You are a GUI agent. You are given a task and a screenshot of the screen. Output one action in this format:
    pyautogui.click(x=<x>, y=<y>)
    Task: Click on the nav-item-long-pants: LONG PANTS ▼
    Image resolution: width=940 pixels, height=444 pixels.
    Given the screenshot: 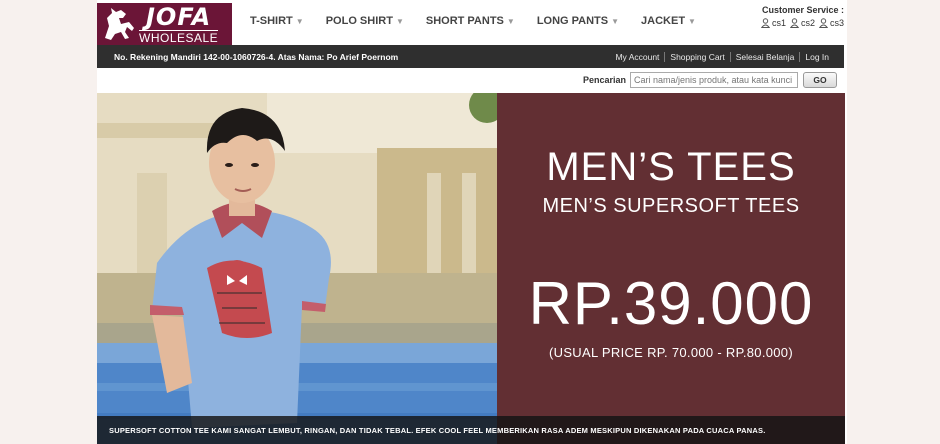 What is the action you would take?
    pyautogui.click(x=578, y=21)
    